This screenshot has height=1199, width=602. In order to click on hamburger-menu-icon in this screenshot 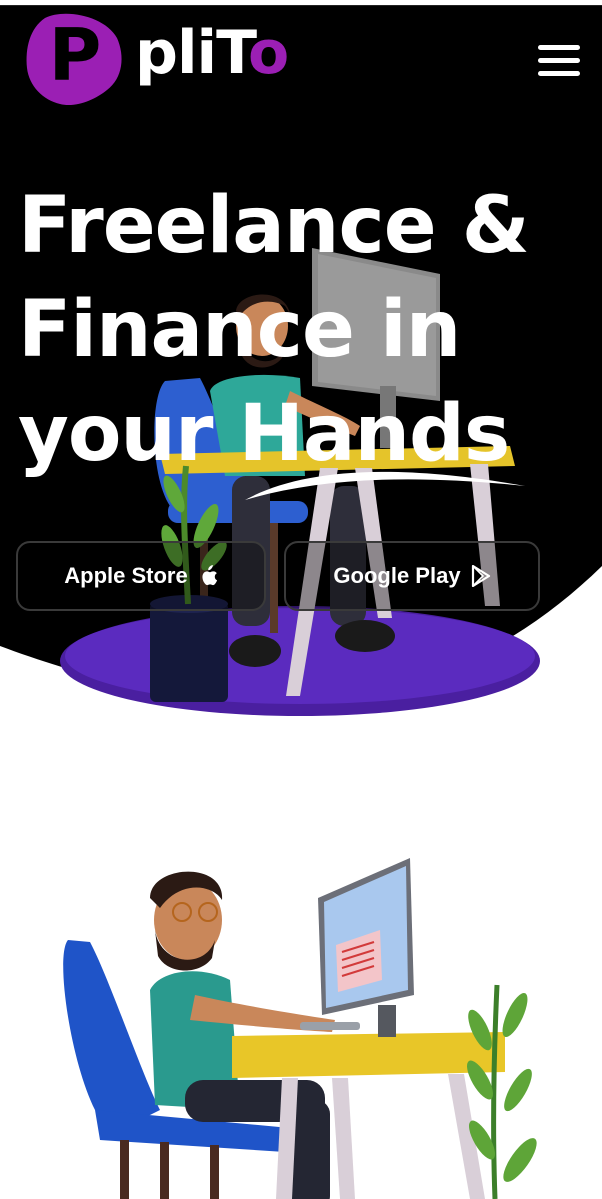, I will do `click(560, 60)`.